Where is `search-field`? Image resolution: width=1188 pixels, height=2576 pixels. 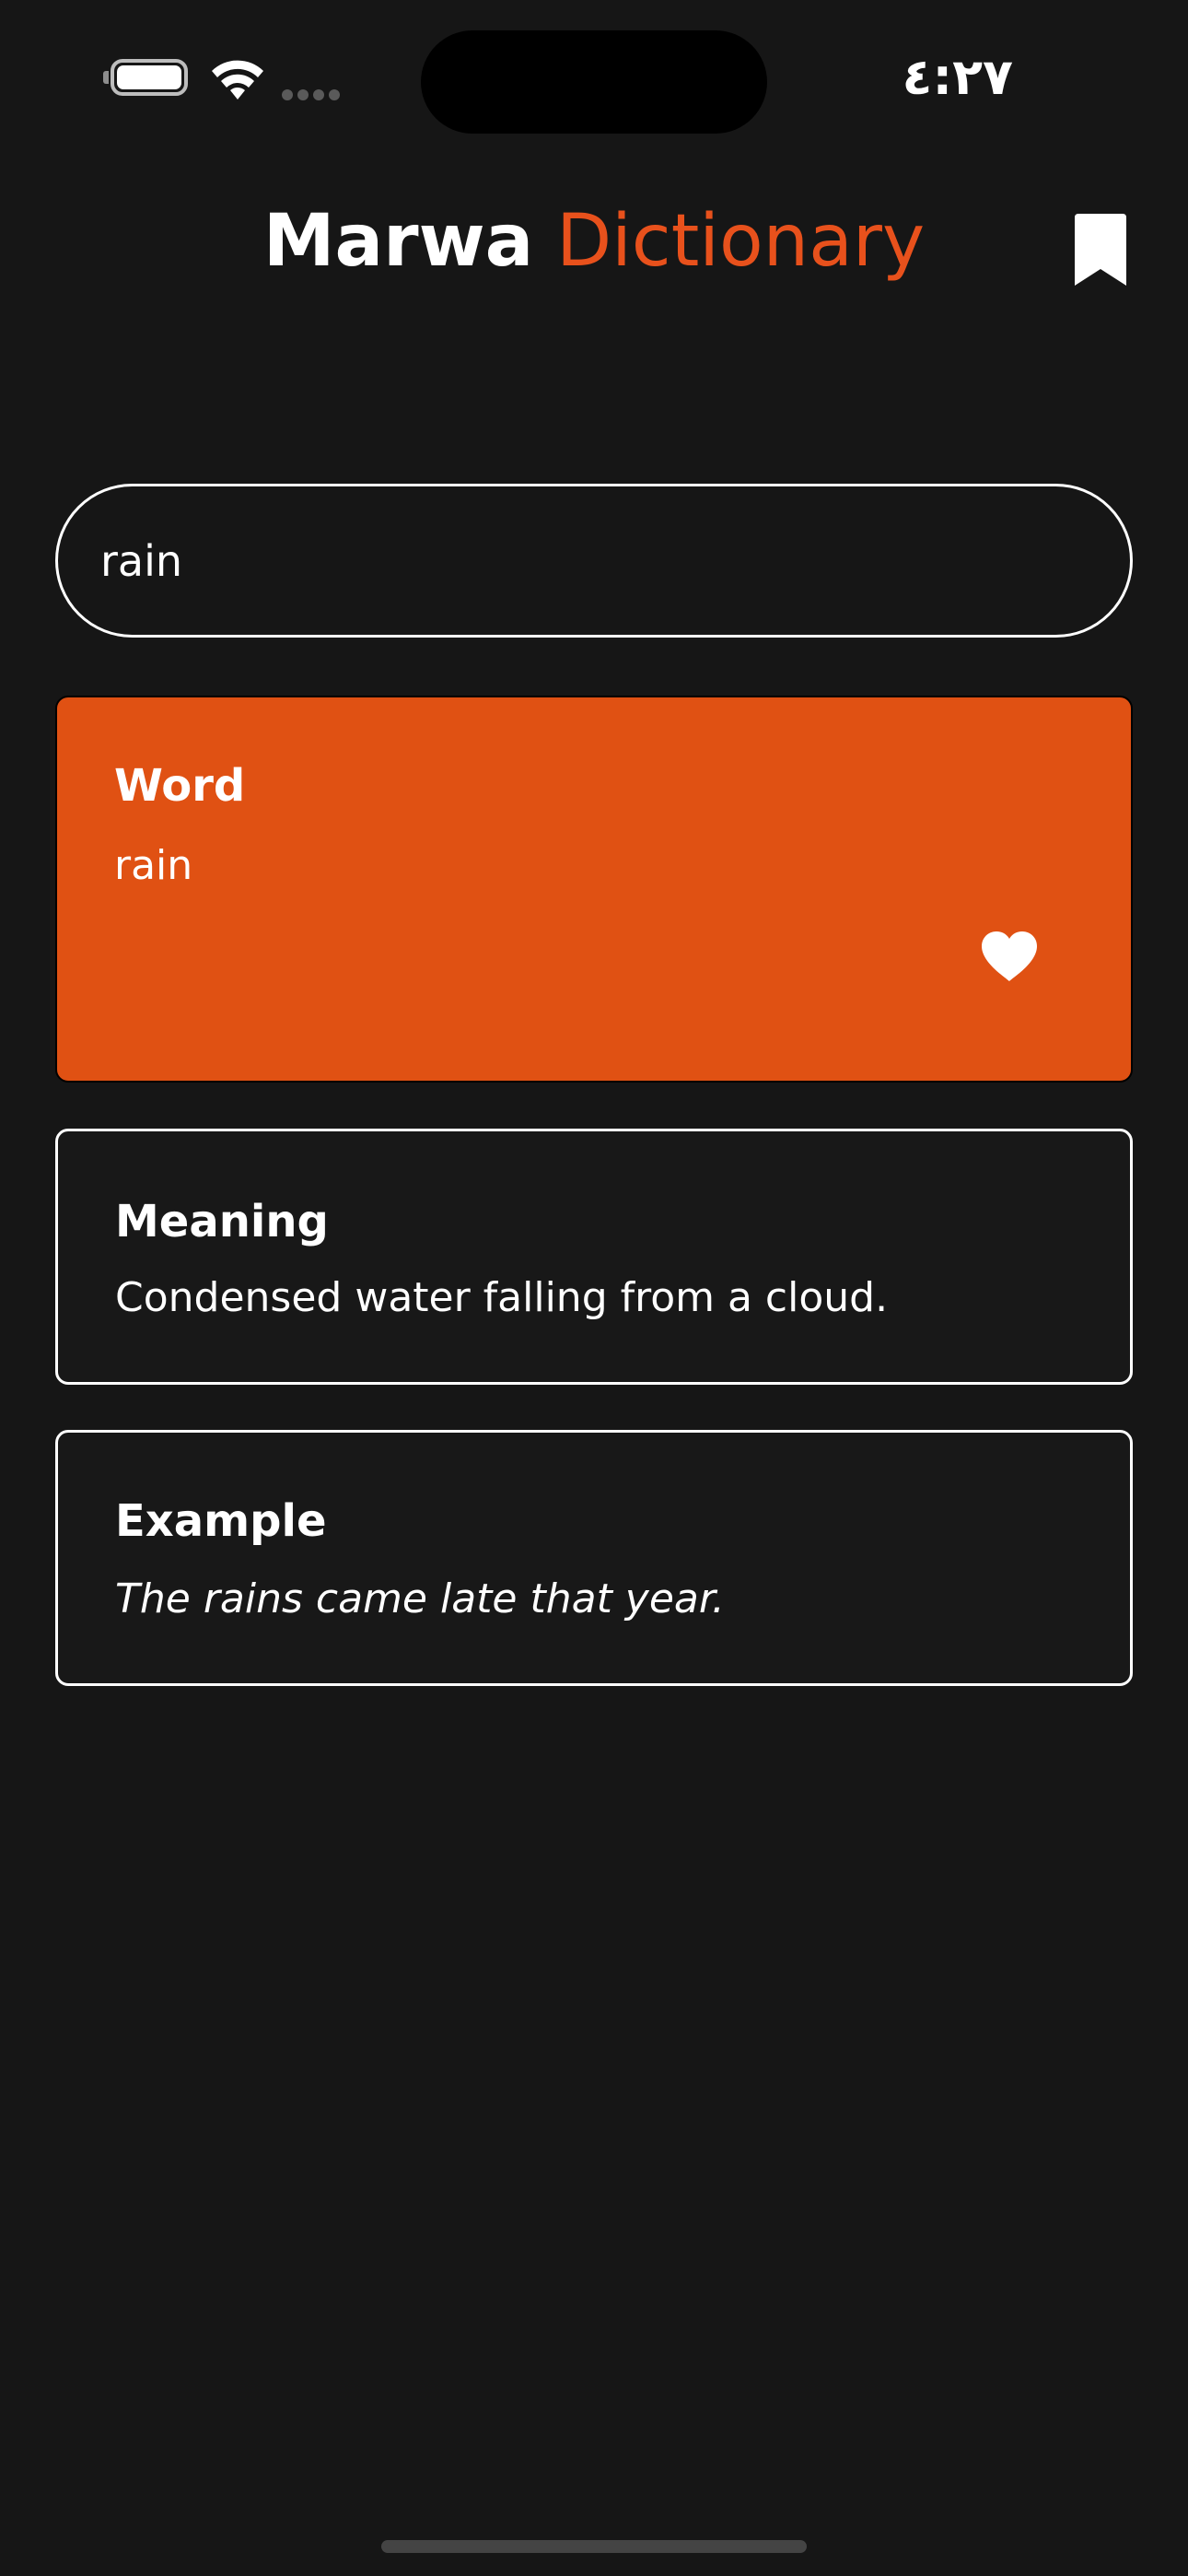 search-field is located at coordinates (594, 561).